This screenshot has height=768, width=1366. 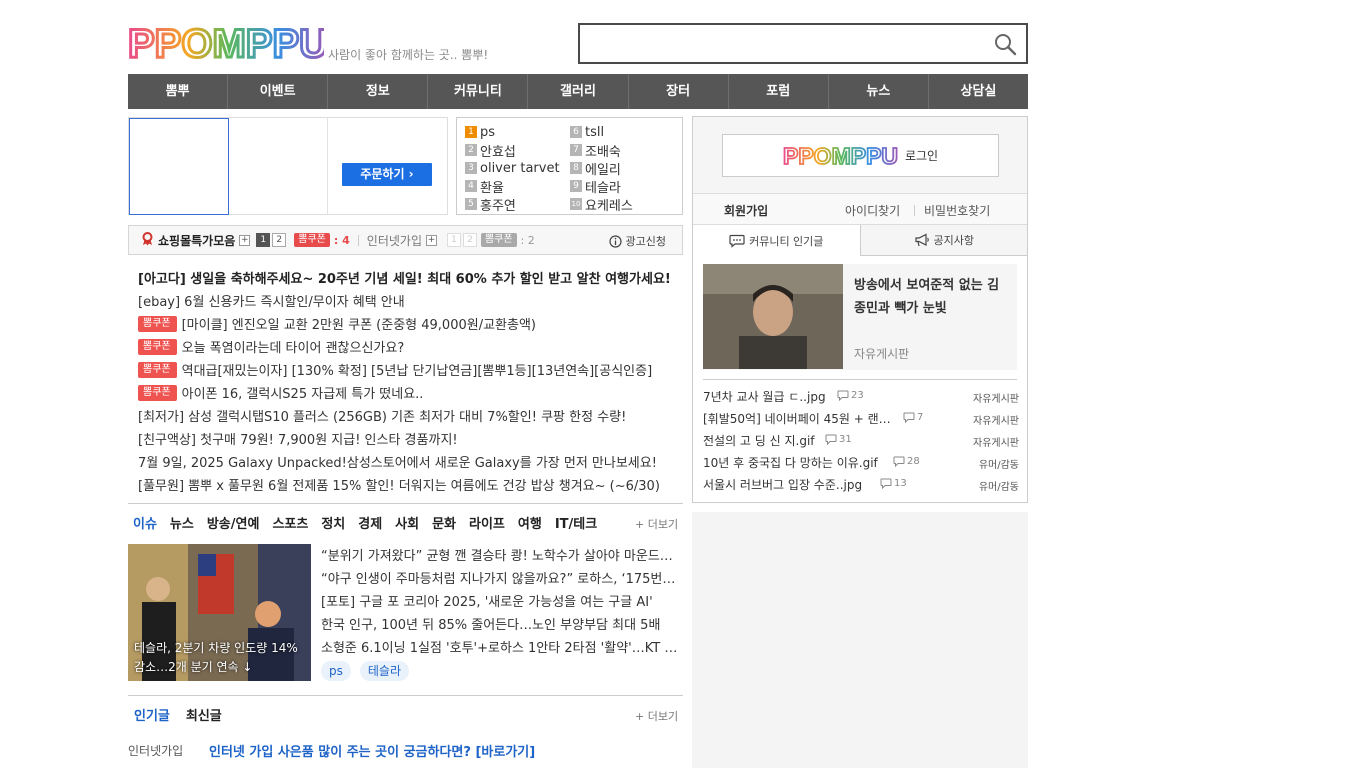 I want to click on ad-link: 인터넷 가입 사은품 많이 주는 곳이 궁금하다면? [바로가기], so click(x=372, y=750).